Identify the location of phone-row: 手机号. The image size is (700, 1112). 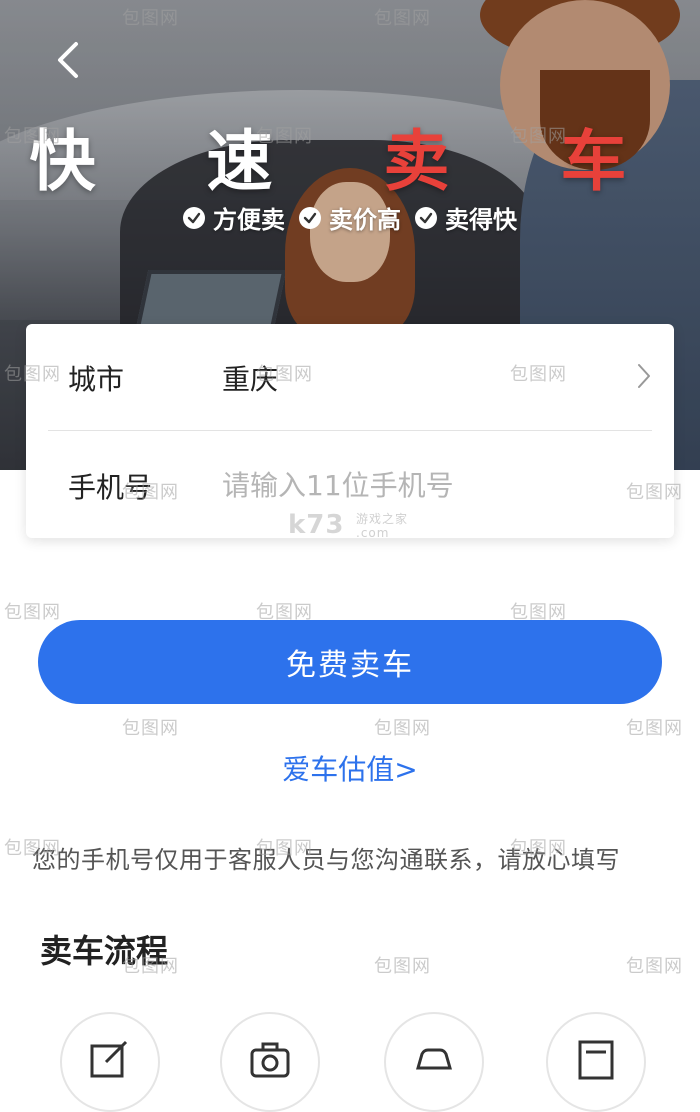
(350, 485).